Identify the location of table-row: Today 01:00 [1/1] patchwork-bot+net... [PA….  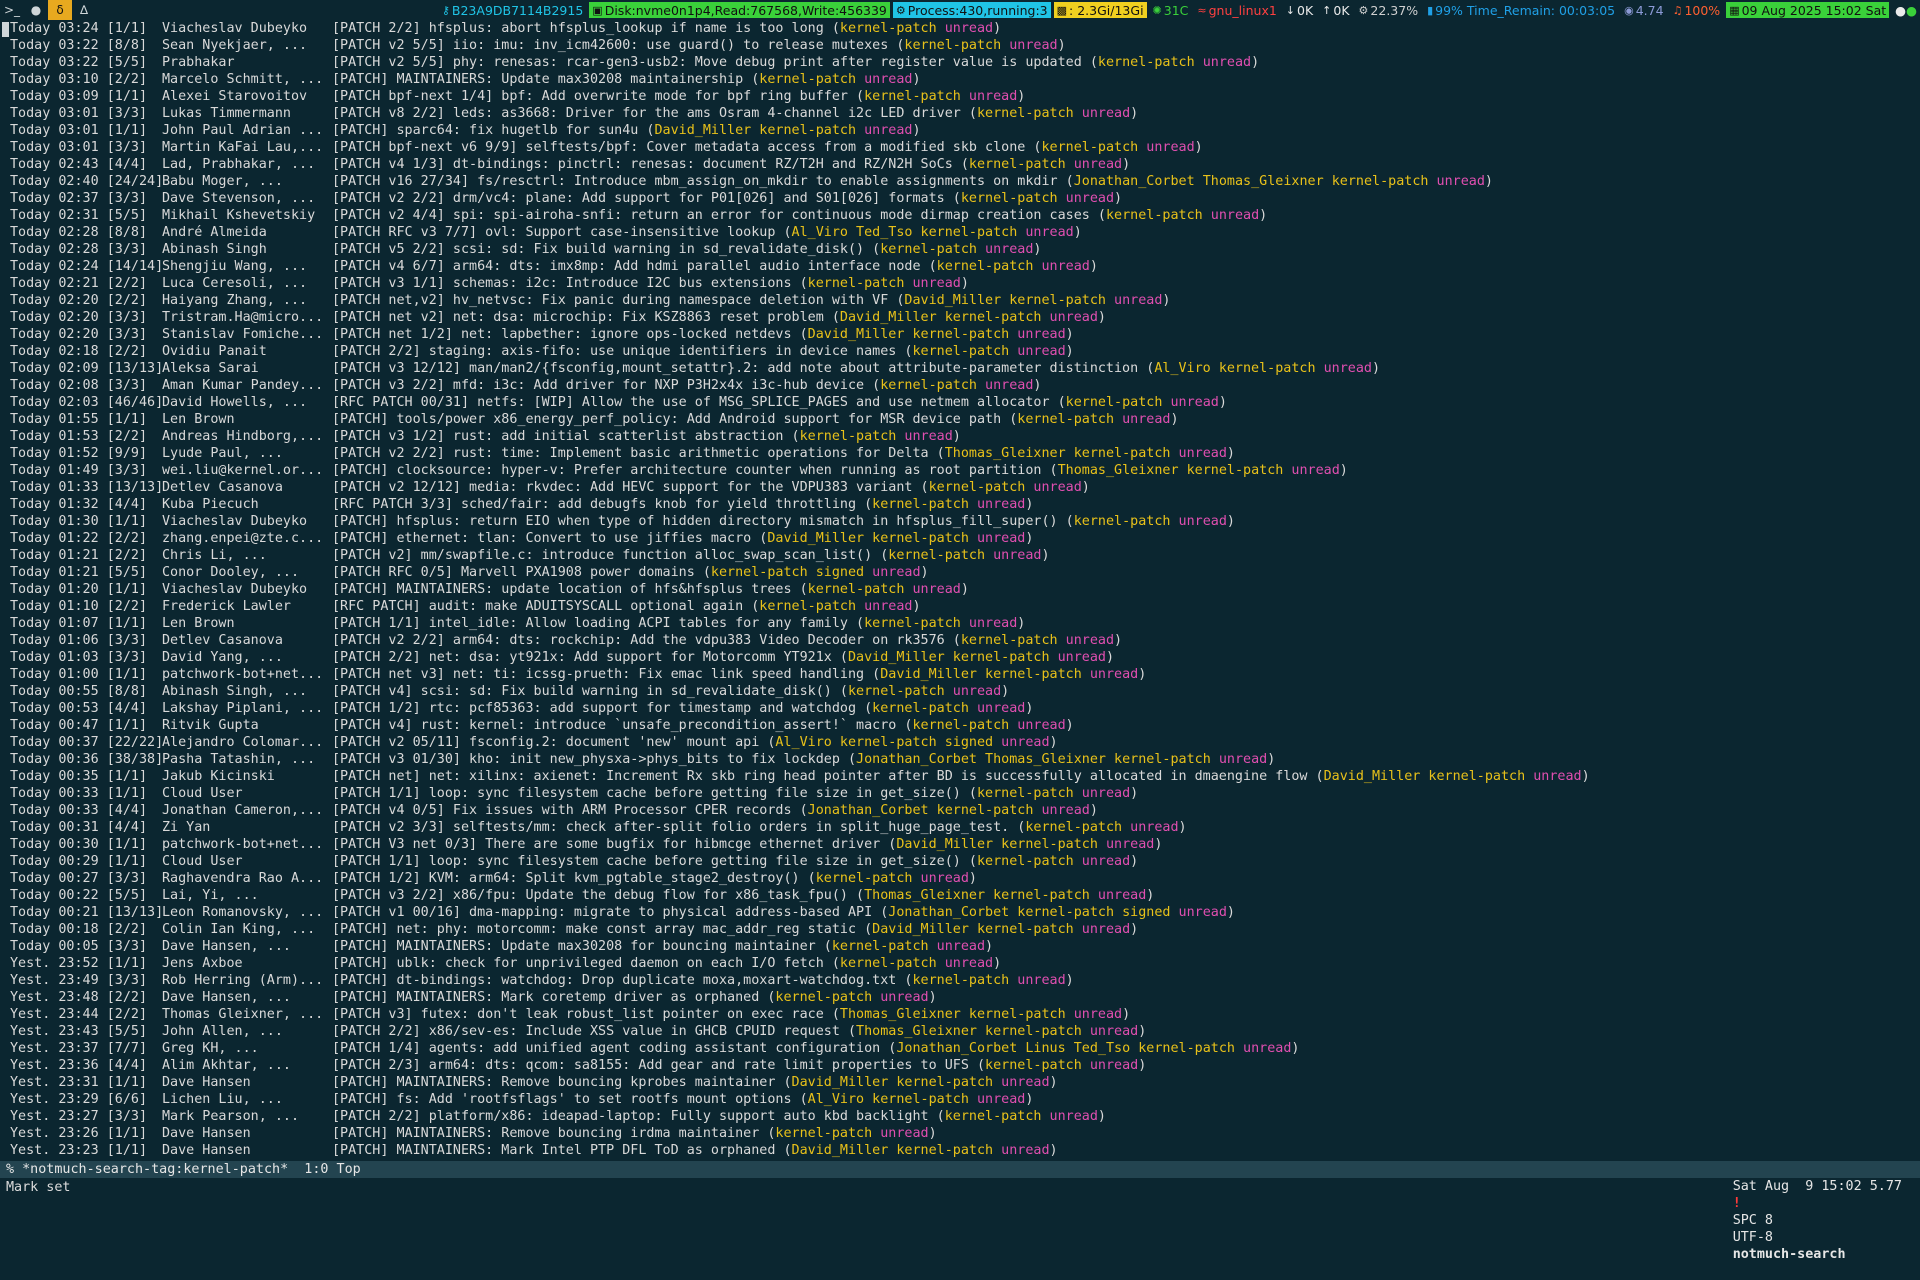
(960, 674).